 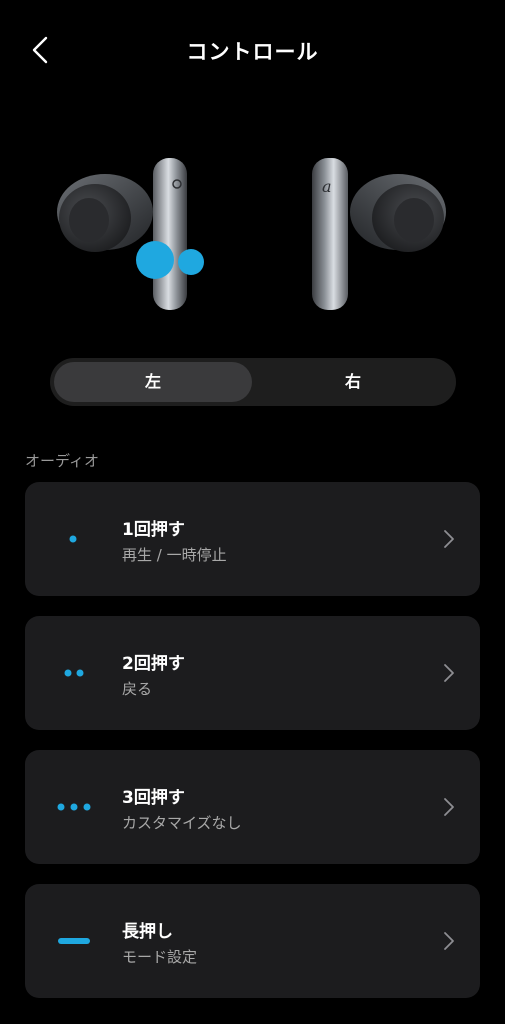 I want to click on page-title: コントロール, so click(x=252, y=52).